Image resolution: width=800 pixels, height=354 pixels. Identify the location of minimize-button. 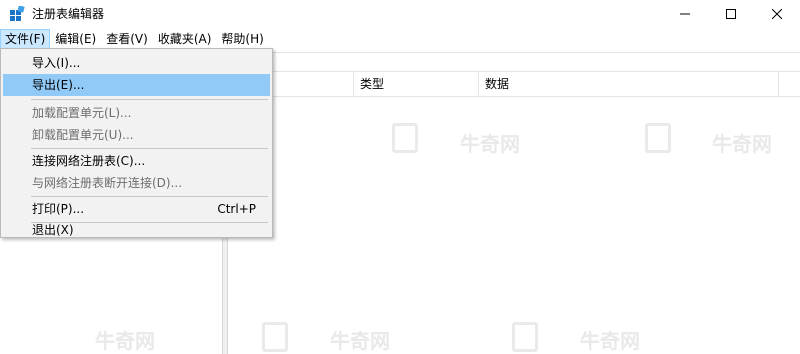
(685, 14).